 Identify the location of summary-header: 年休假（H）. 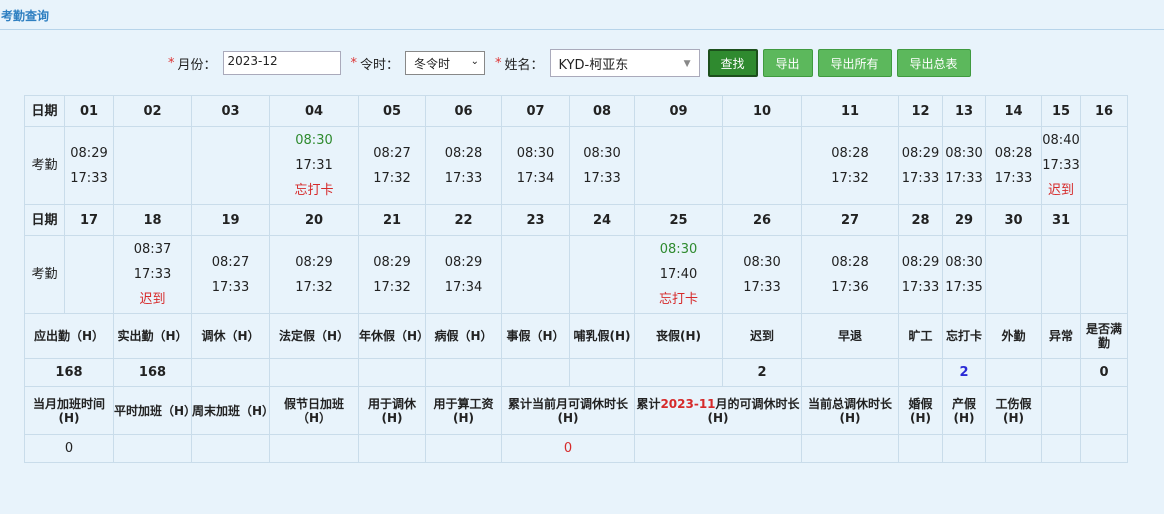
(392, 336).